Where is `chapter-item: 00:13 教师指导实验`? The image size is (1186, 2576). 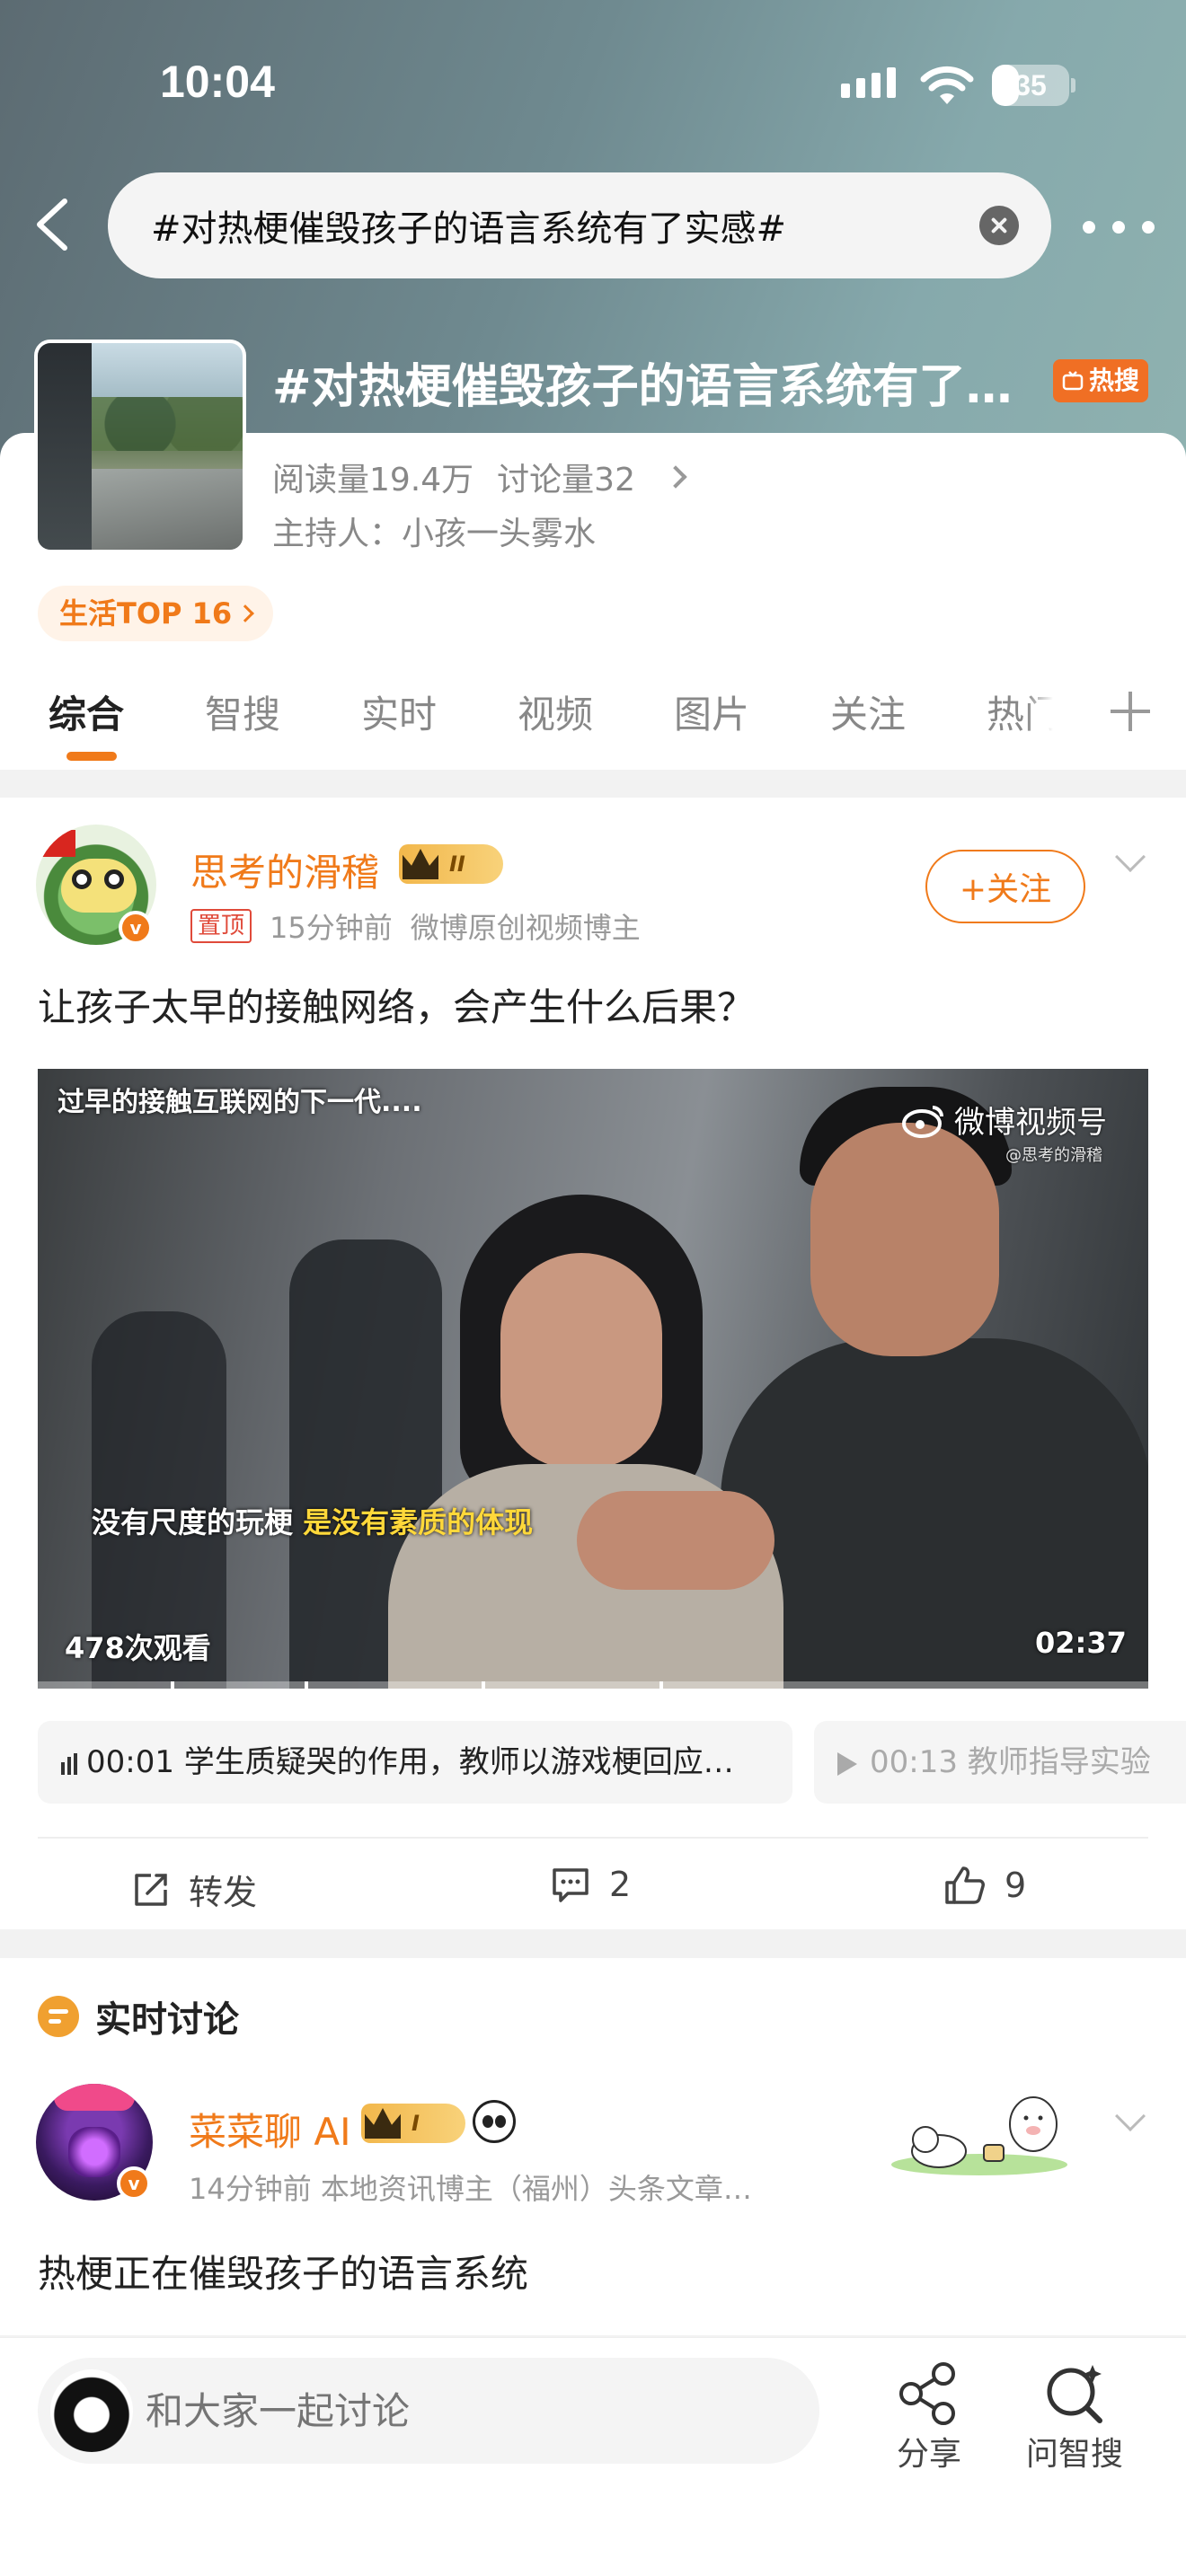
chapter-item: 00:13 教师指导实验 is located at coordinates (1000, 1762).